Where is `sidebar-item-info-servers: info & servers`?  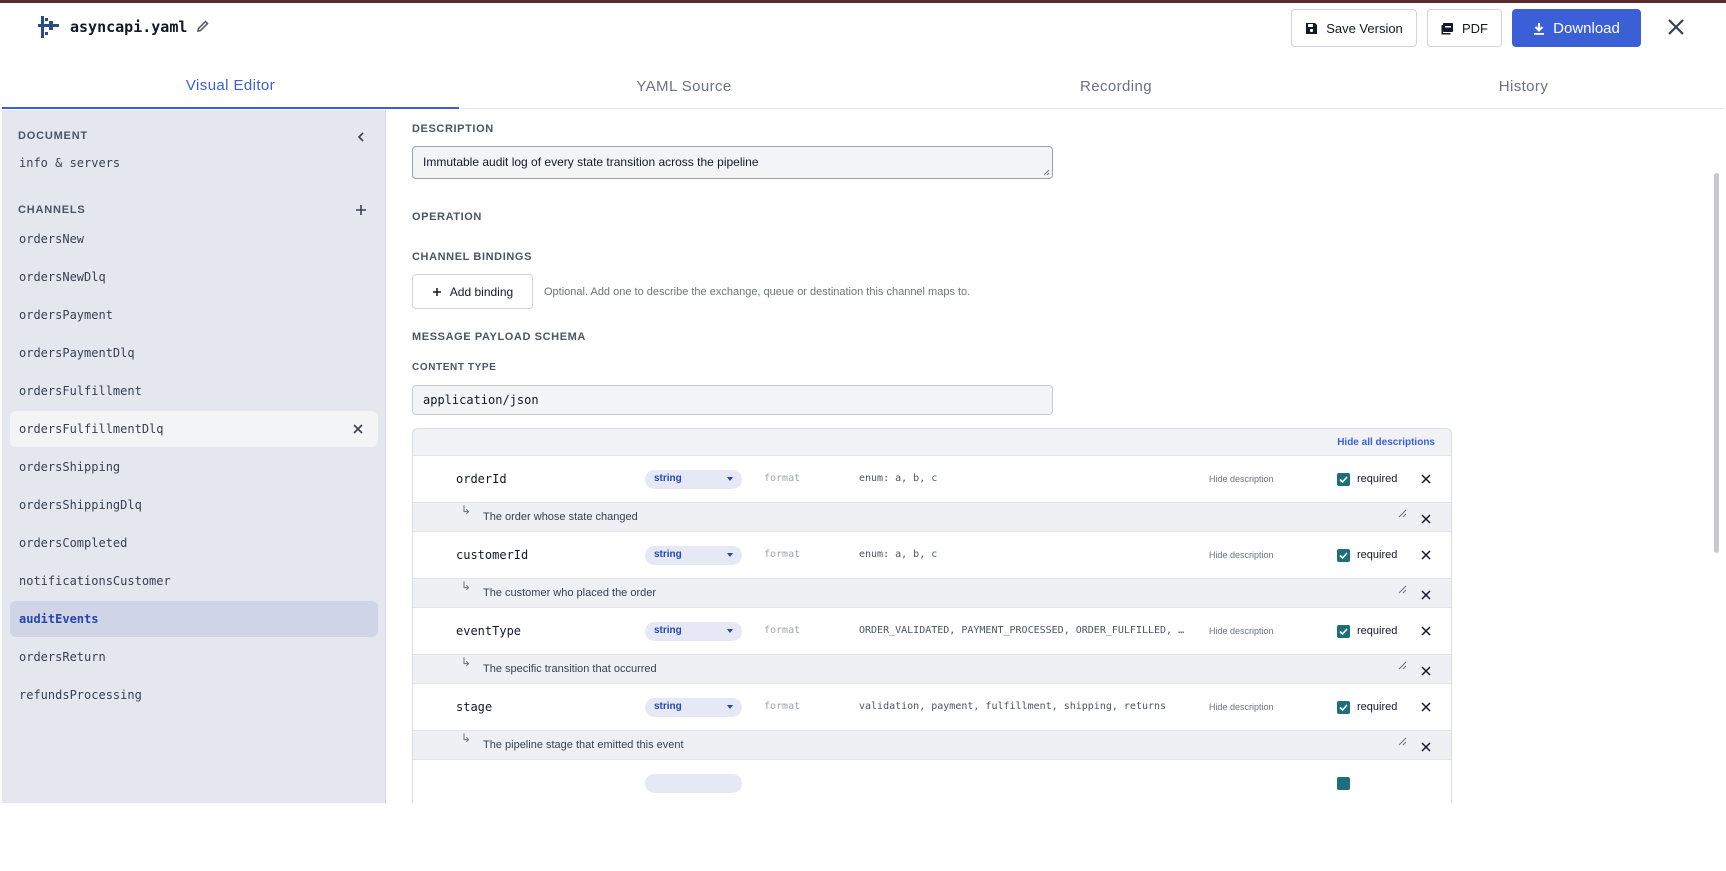
sidebar-item-info-servers: info & servers is located at coordinates (194, 163).